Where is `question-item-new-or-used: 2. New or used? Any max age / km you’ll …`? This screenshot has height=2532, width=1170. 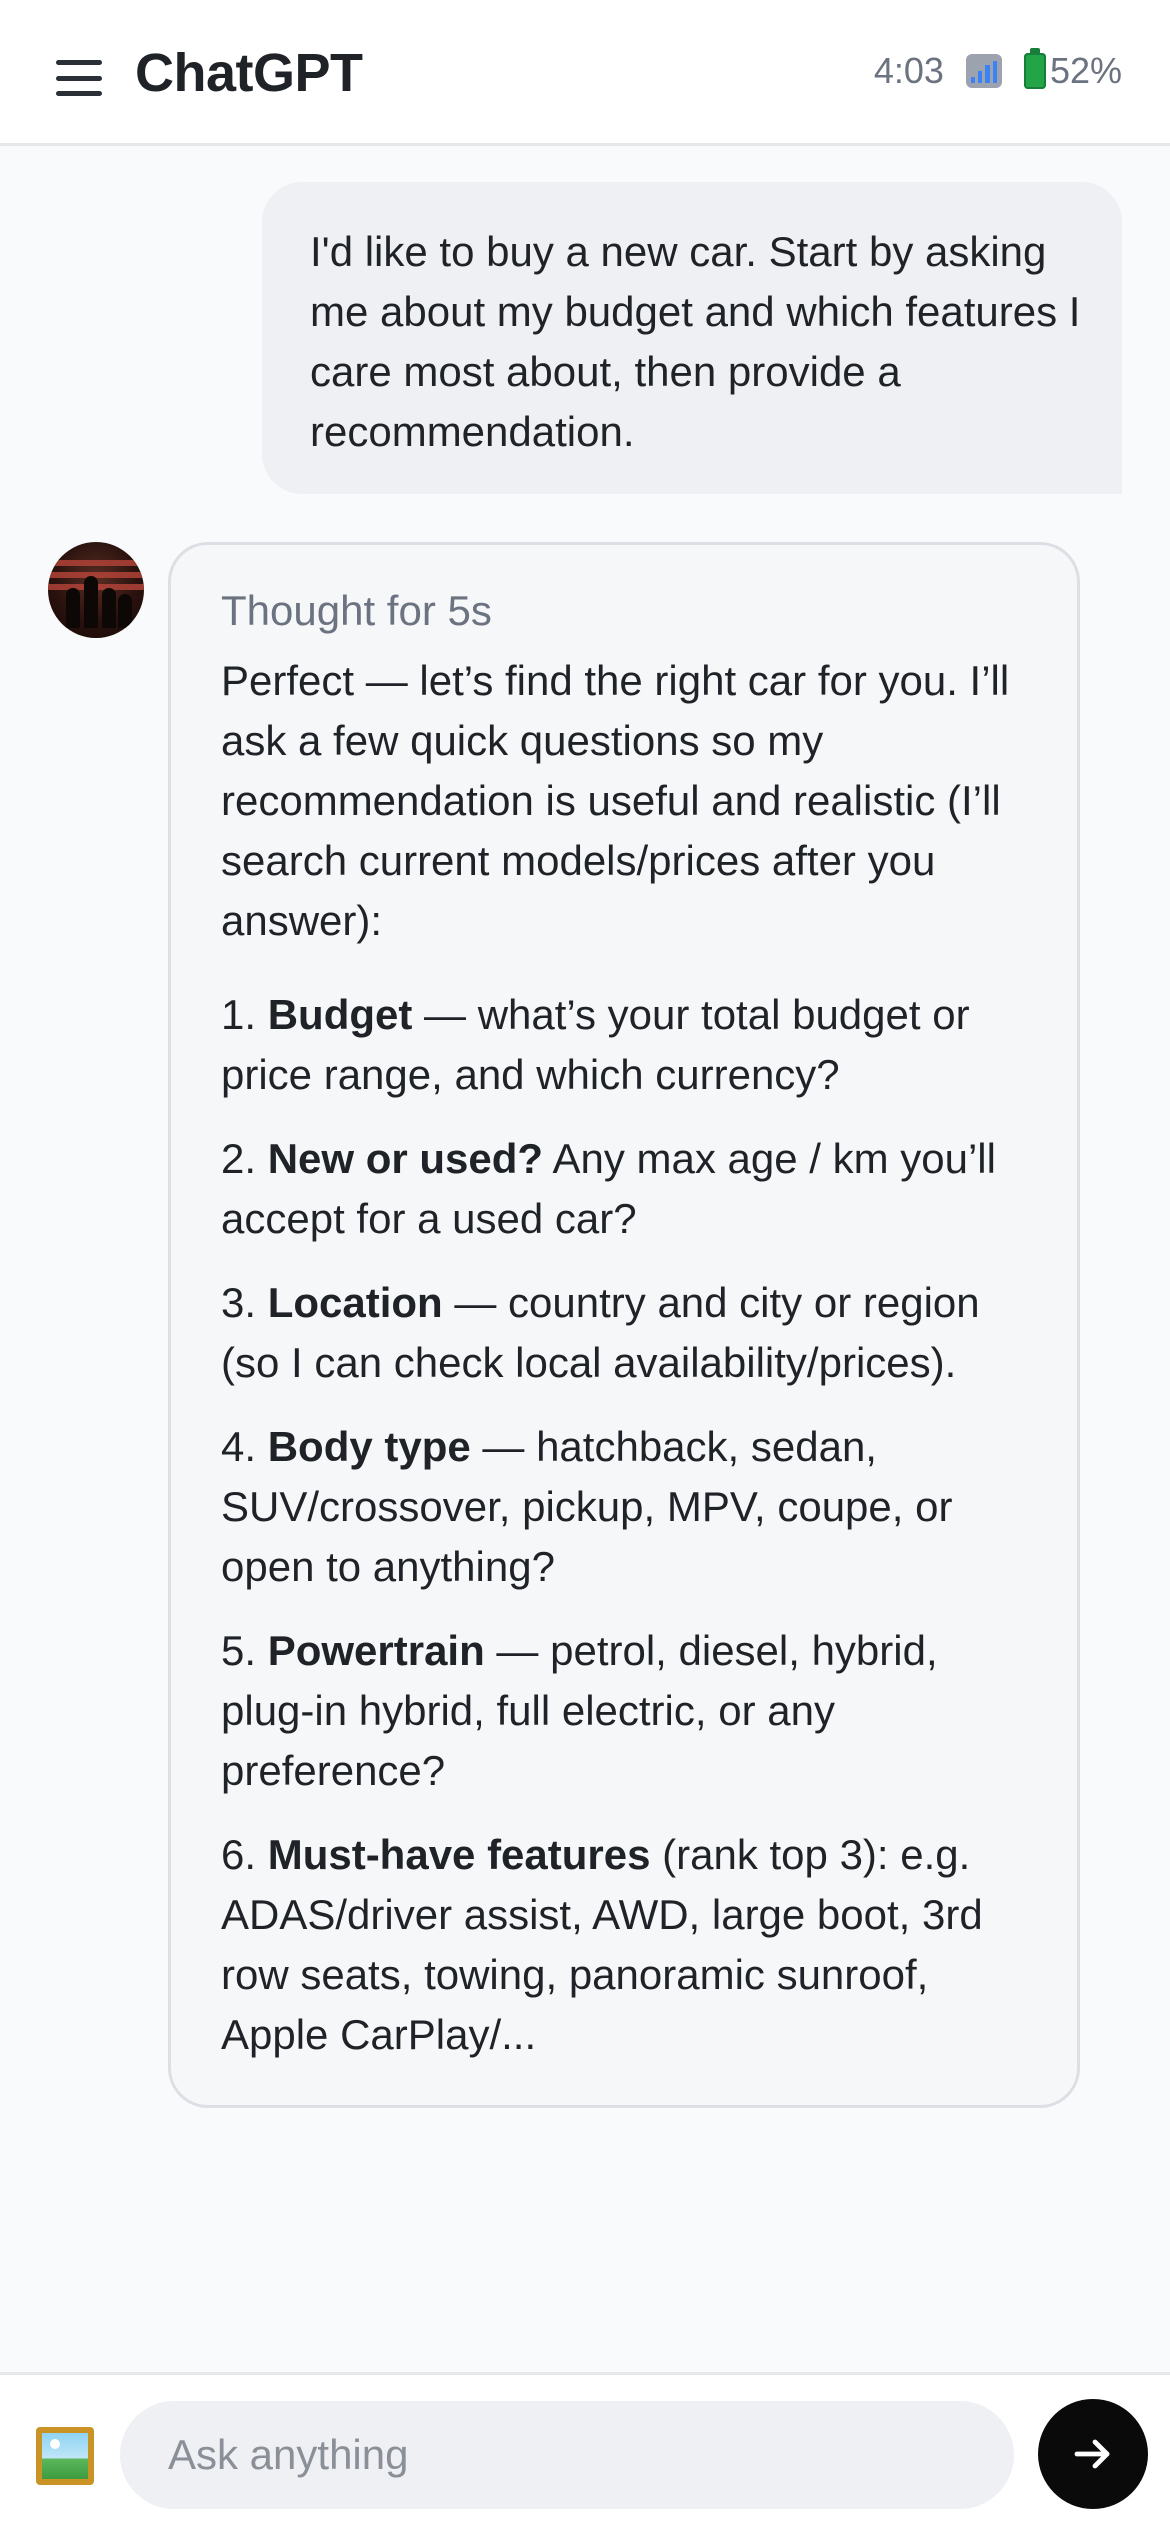
question-item-new-or-used: 2. New or used? Any max age / km you’ll … is located at coordinates (608, 1188).